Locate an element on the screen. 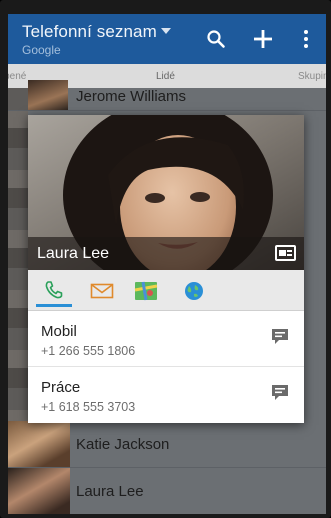  list-item: Jerome Williams is located at coordinates (167, 95).